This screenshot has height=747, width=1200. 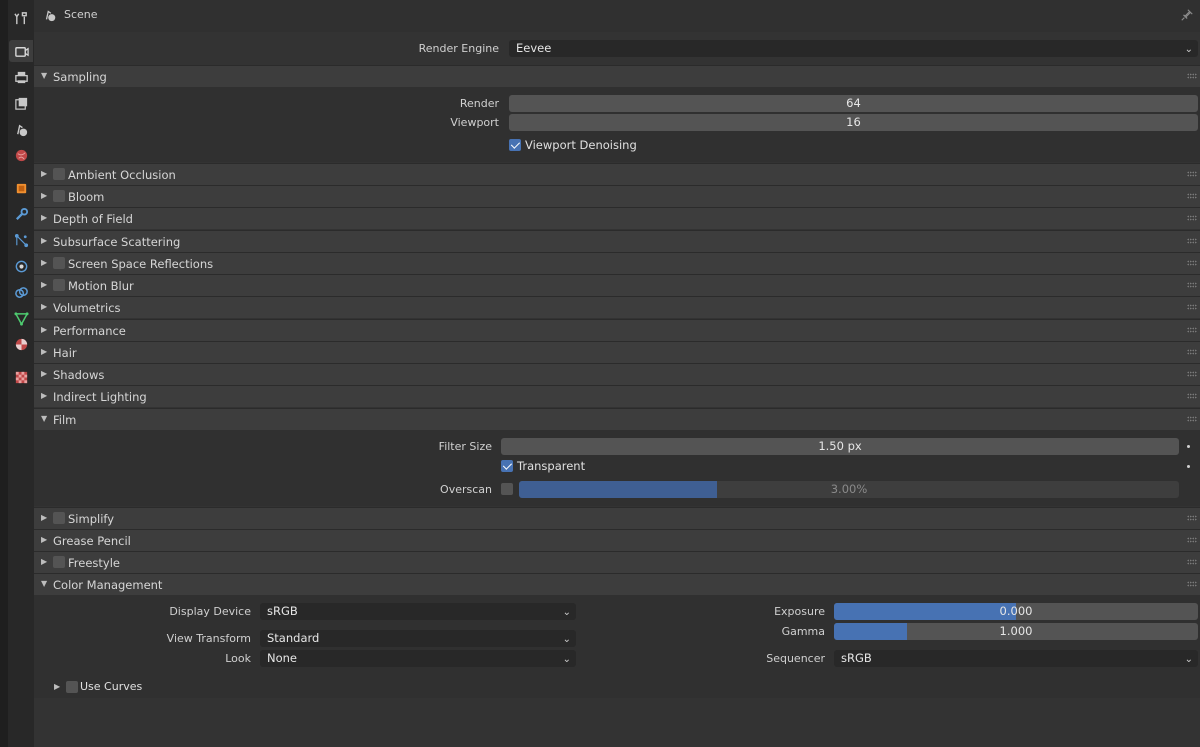 What do you see at coordinates (799, 611) in the screenshot?
I see `exposure-label: Exposure` at bounding box center [799, 611].